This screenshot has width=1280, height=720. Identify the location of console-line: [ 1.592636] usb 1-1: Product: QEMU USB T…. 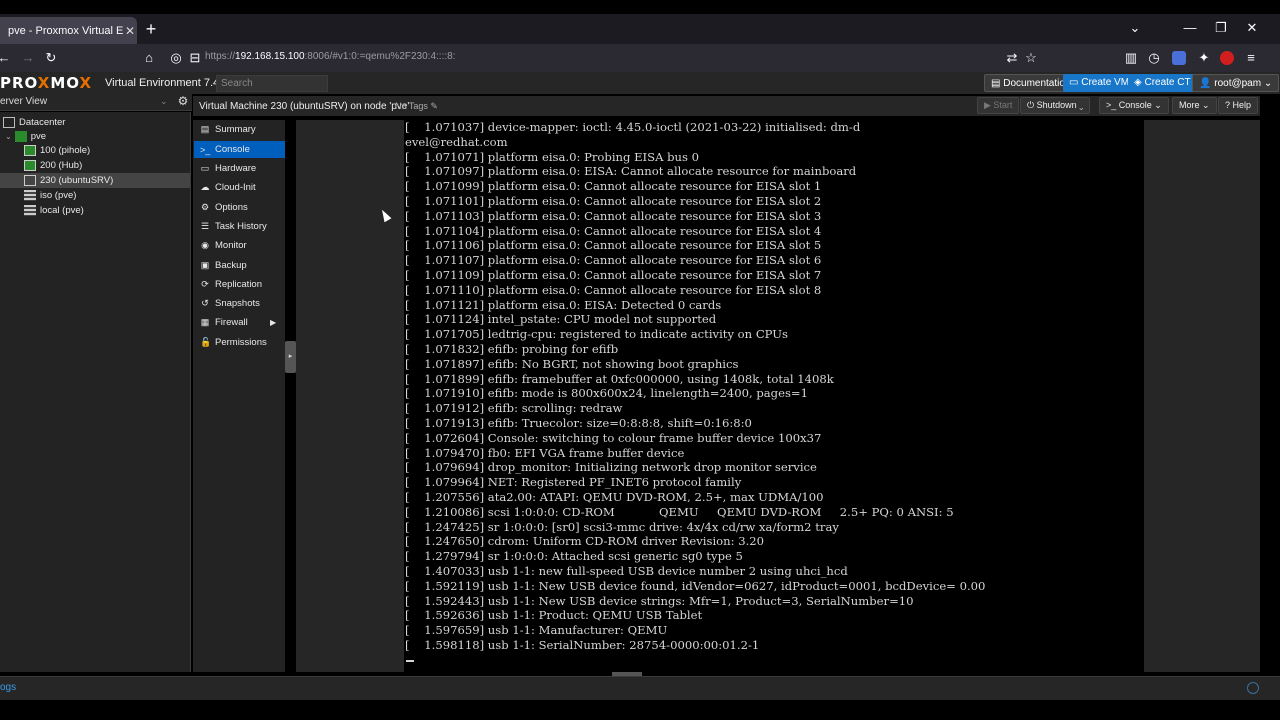
(554, 615).